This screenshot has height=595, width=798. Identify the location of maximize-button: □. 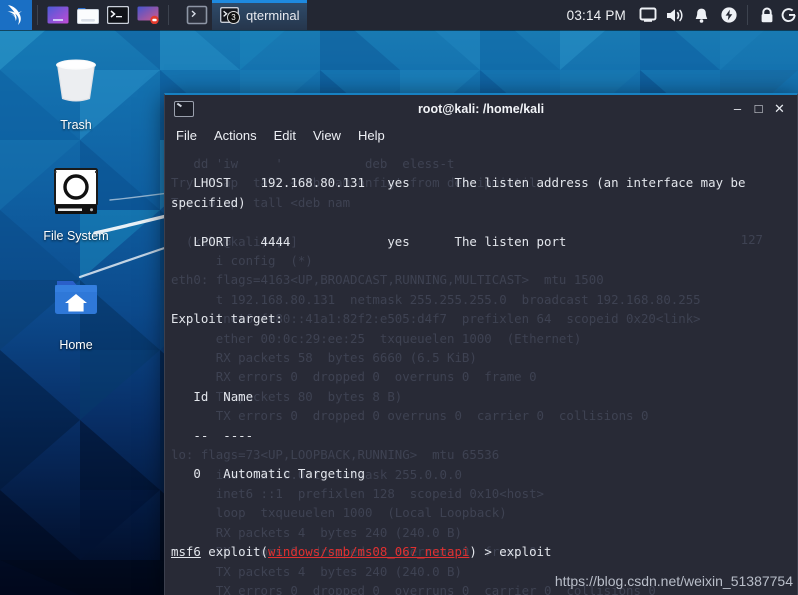
(758, 109).